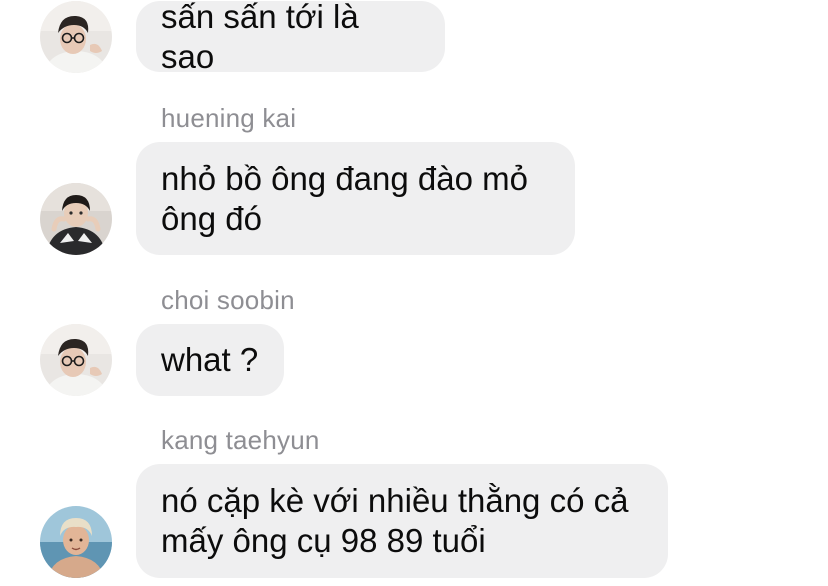 The image size is (828, 586). I want to click on sender-name: huening kai, so click(229, 118).